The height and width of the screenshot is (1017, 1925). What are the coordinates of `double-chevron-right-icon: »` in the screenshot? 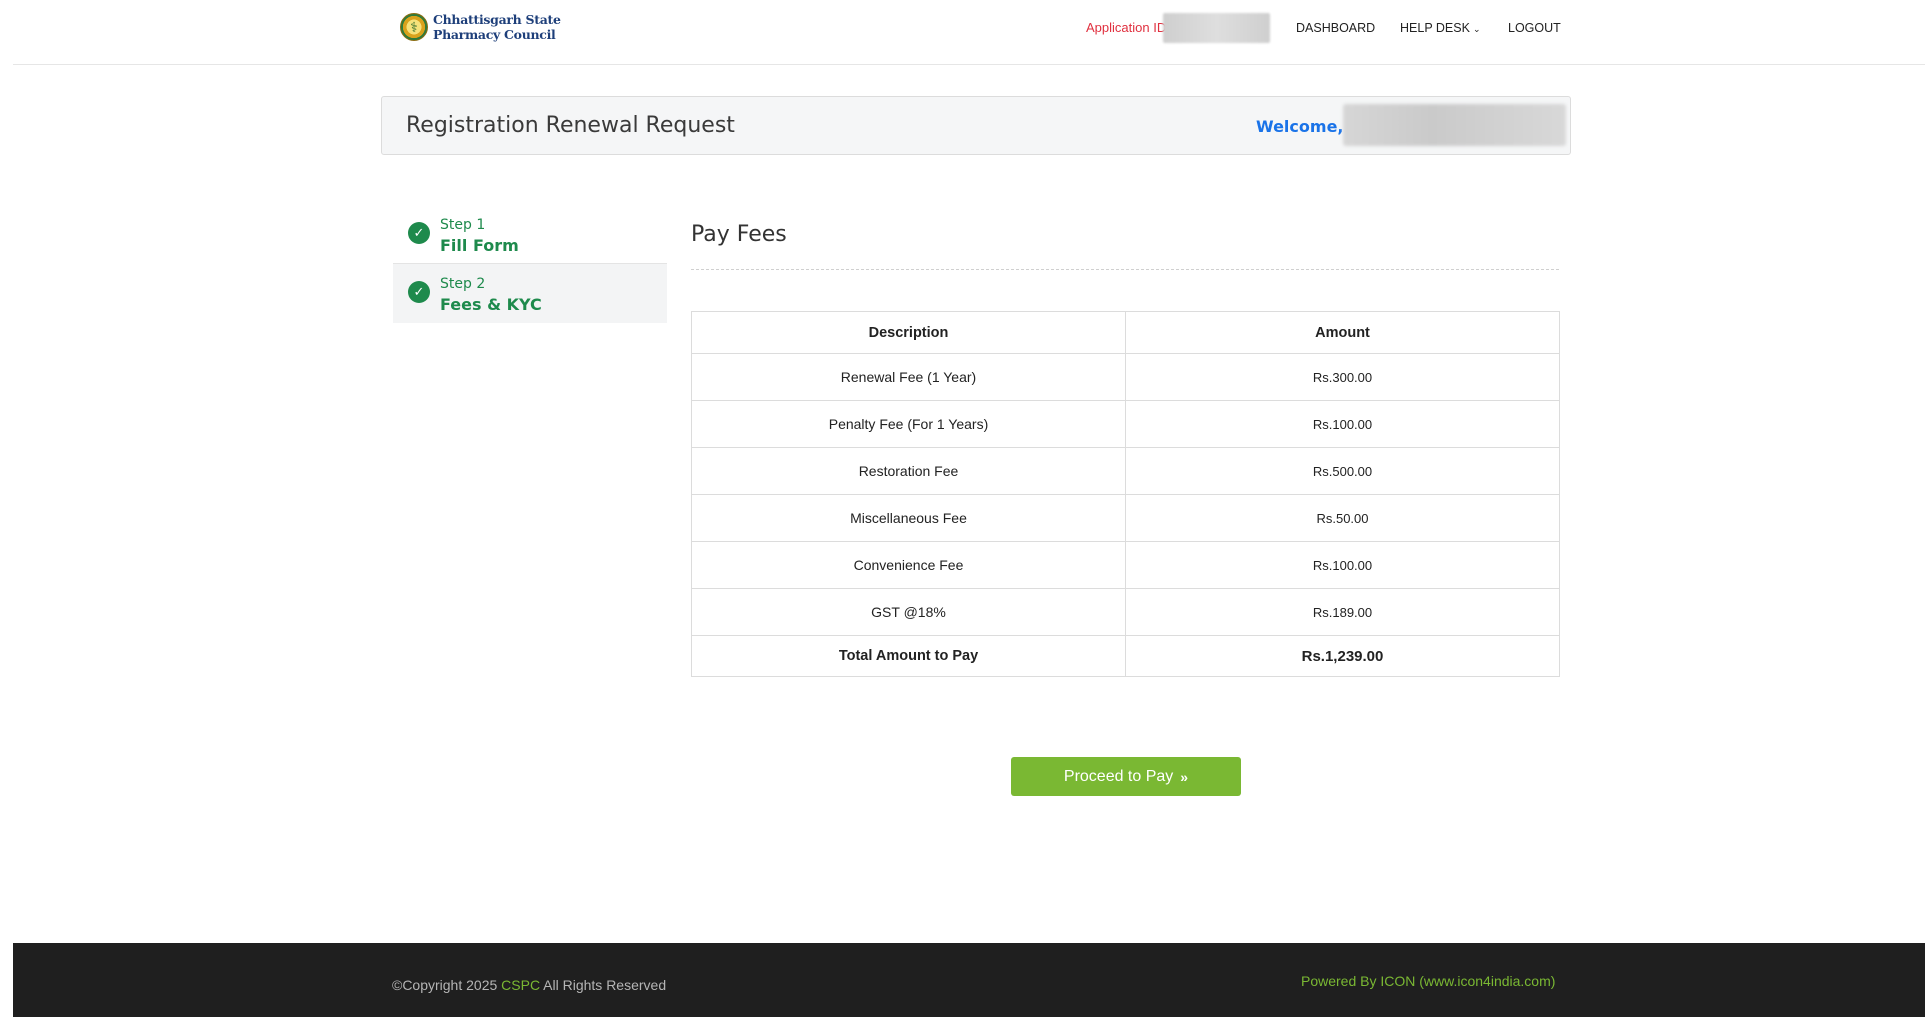 It's located at (1184, 776).